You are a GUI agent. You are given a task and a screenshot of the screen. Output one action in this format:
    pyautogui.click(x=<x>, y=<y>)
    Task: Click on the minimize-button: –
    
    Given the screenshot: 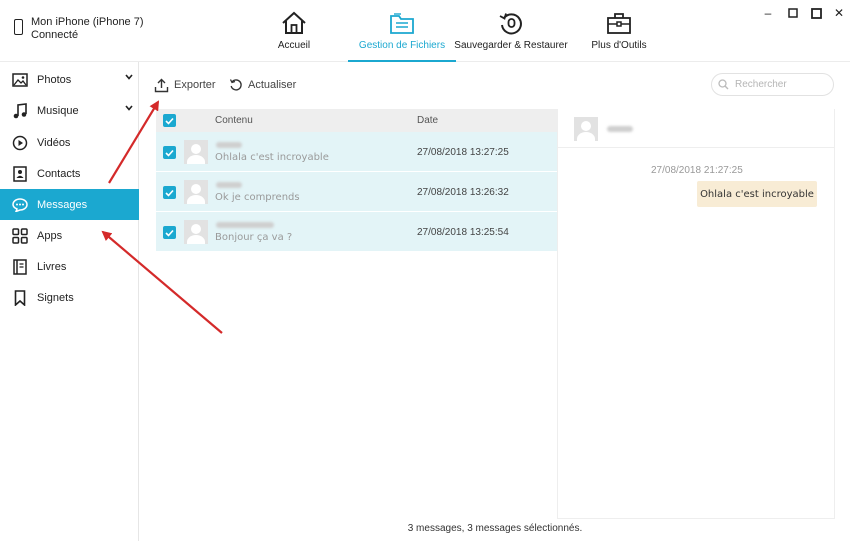 What is the action you would take?
    pyautogui.click(x=768, y=13)
    